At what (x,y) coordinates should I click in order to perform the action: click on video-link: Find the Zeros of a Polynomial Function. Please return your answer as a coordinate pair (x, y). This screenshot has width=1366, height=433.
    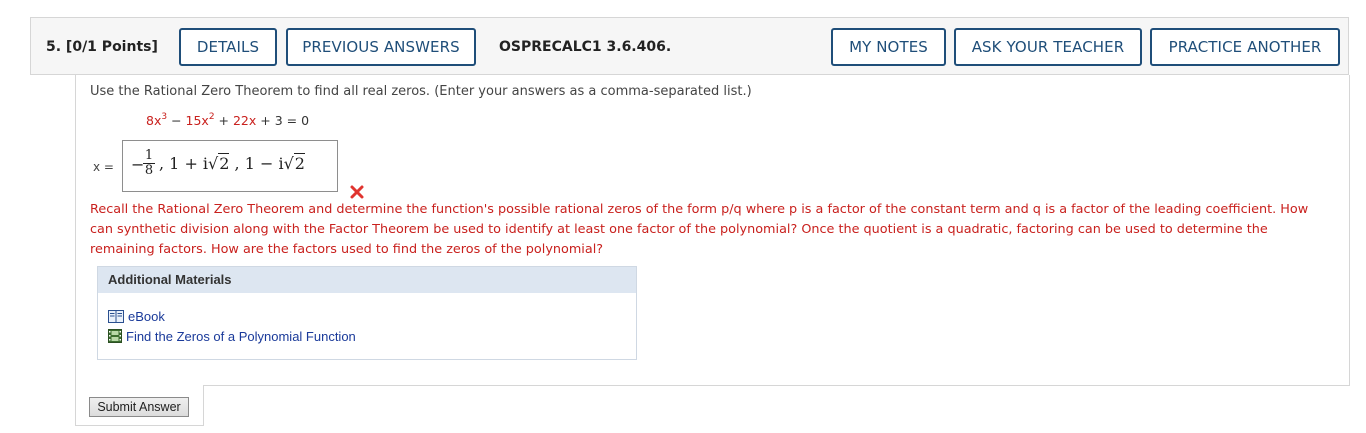
    Looking at the image, I should click on (232, 336).